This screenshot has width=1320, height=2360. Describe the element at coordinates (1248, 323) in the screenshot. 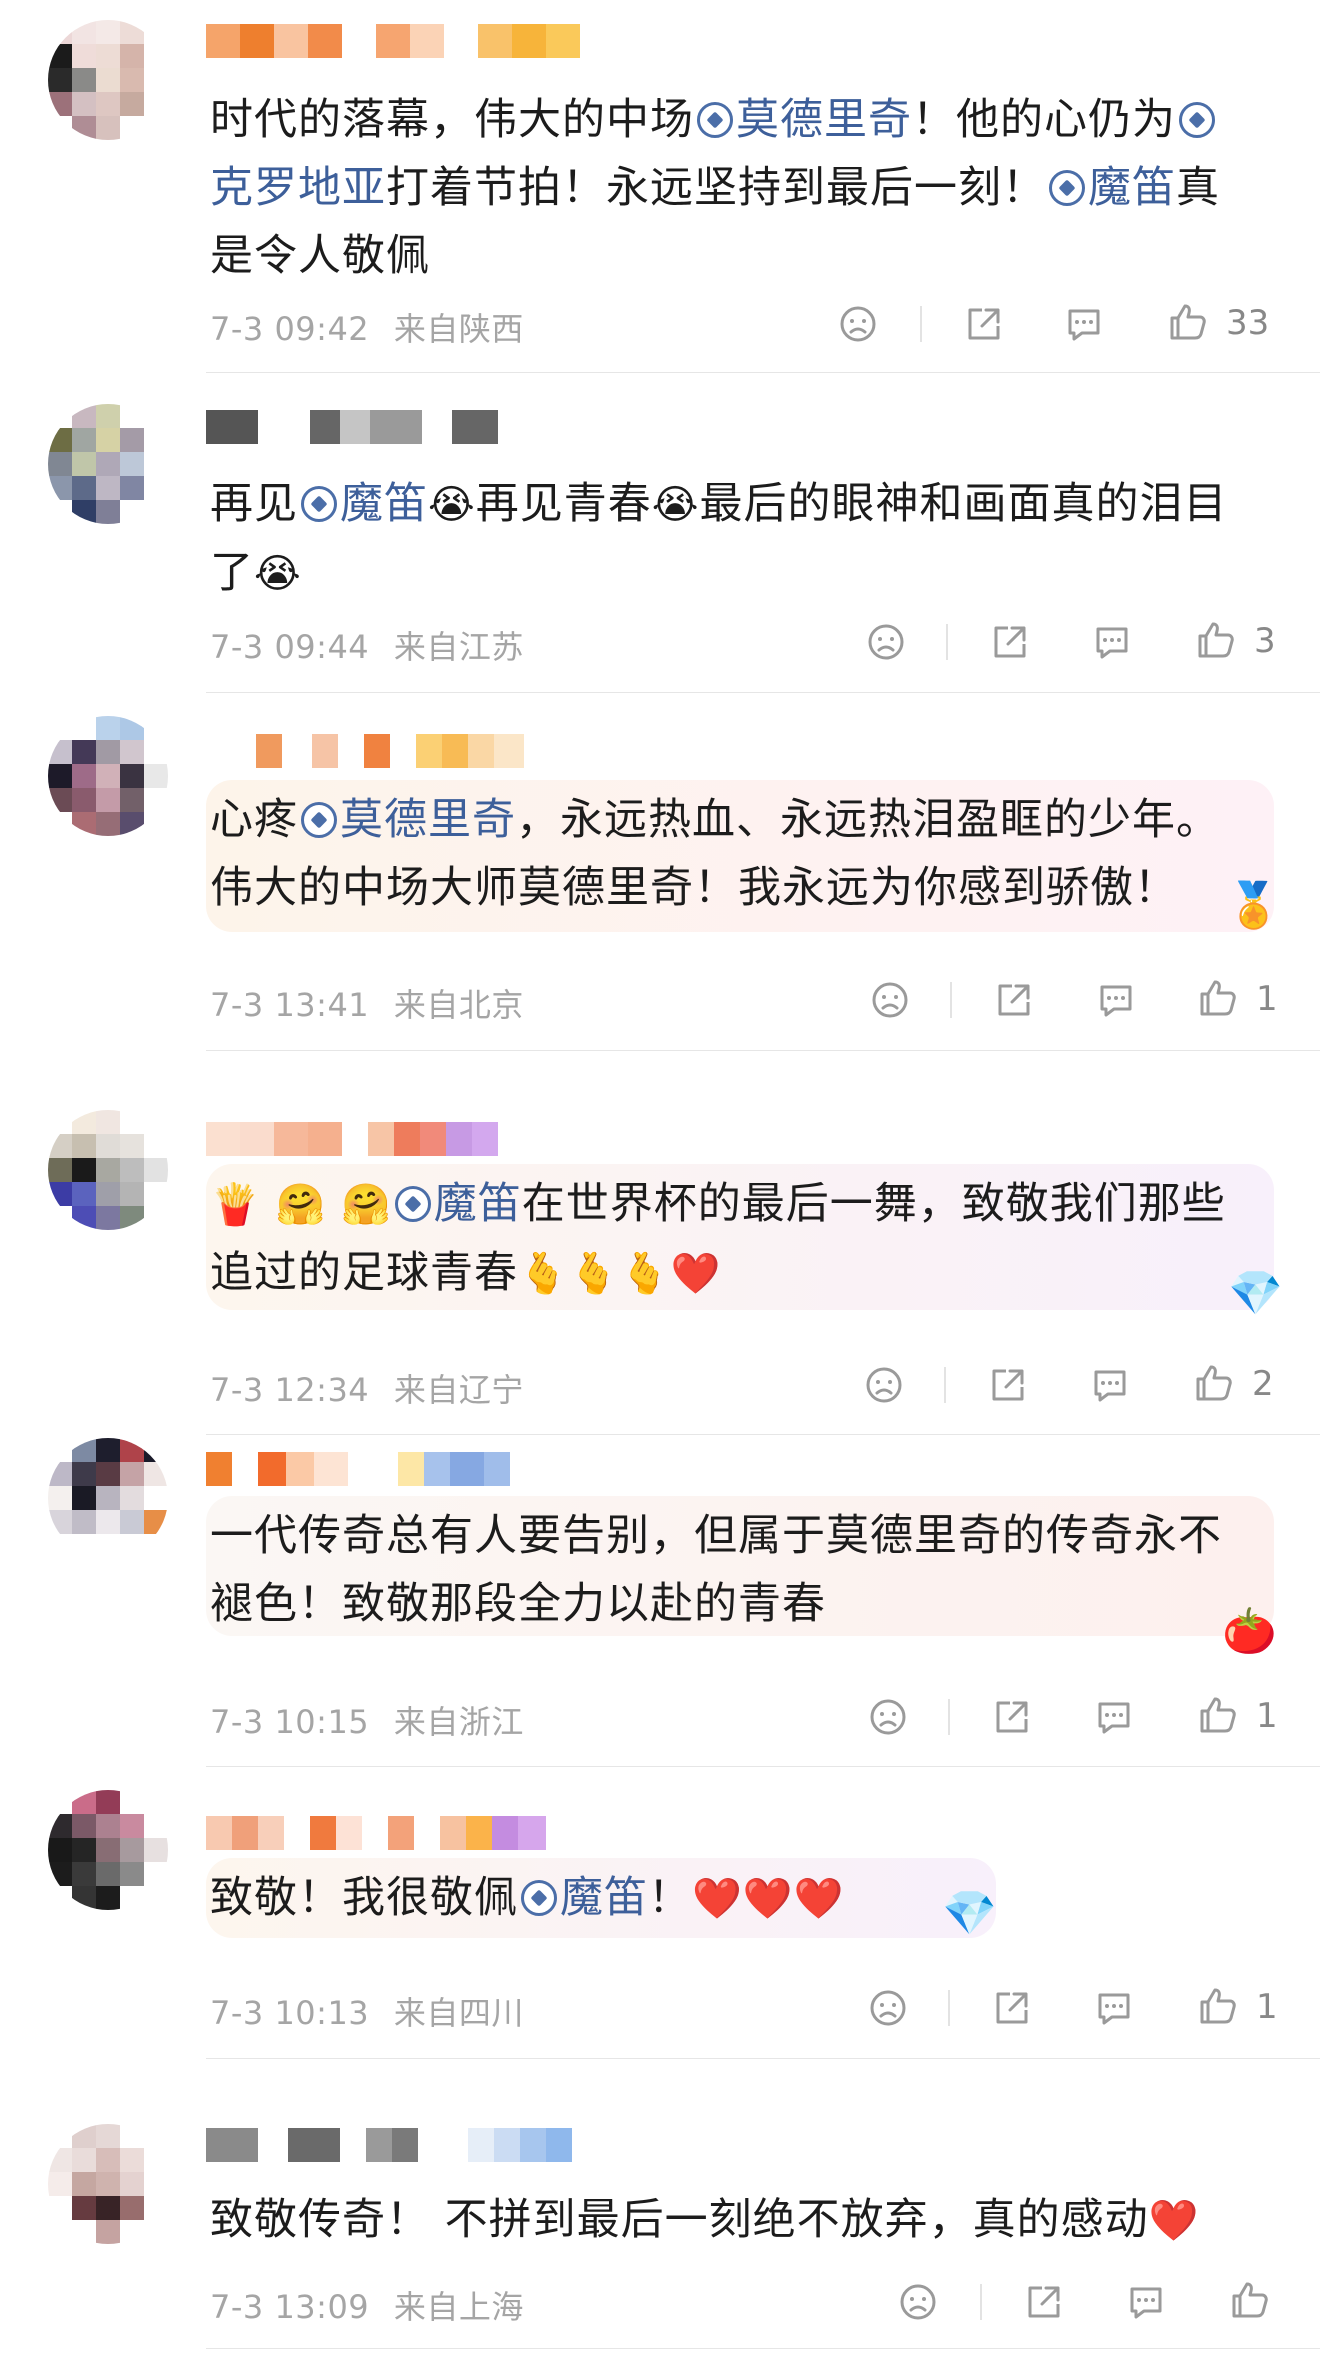

I see `like-count: 33` at that location.